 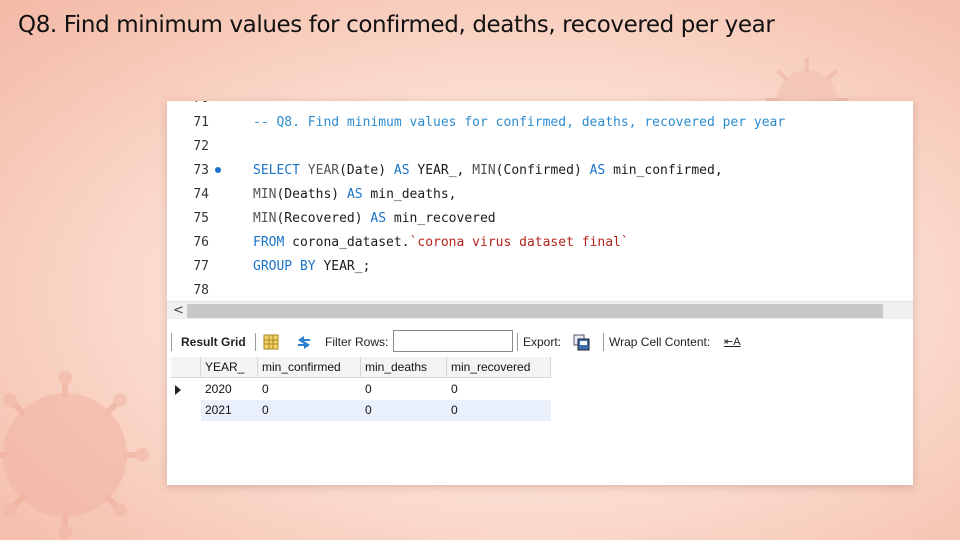 I want to click on filter-rows-label: Filter Rows:, so click(x=357, y=342).